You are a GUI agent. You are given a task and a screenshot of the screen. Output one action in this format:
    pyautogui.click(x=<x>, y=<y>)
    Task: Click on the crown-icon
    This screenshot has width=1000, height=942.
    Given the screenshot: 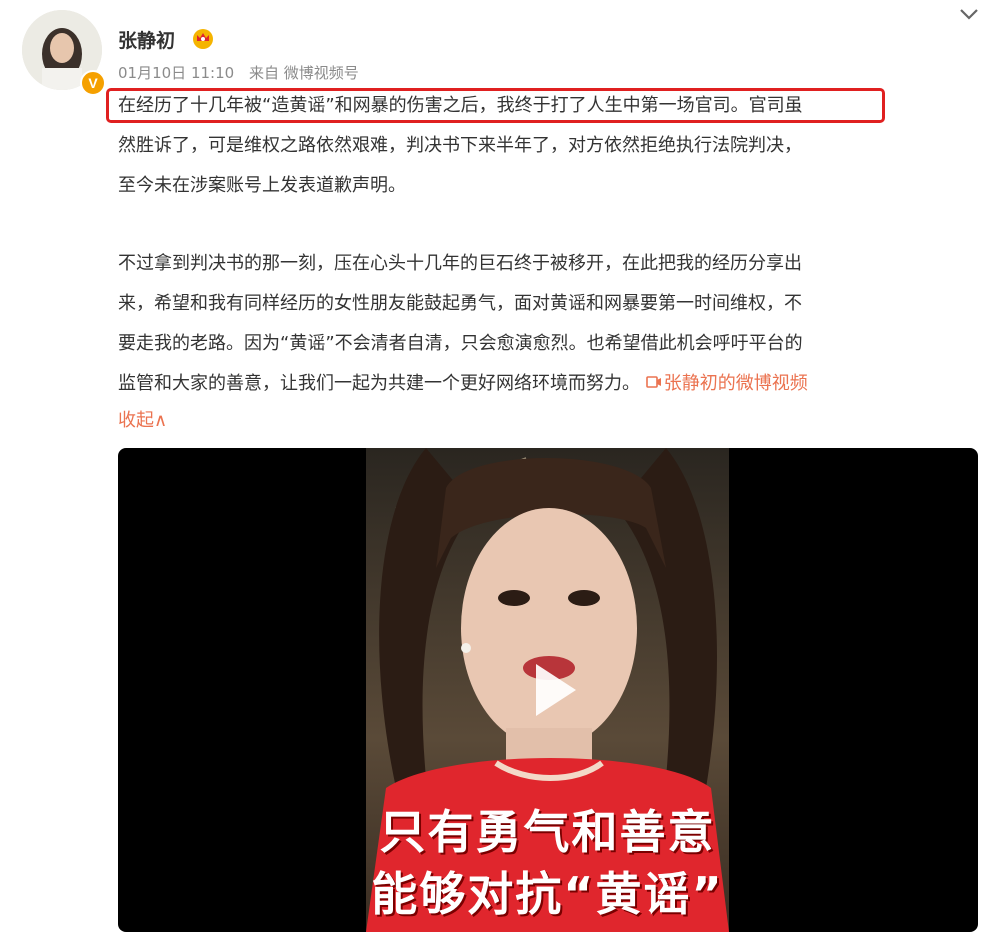 What is the action you would take?
    pyautogui.click(x=203, y=38)
    